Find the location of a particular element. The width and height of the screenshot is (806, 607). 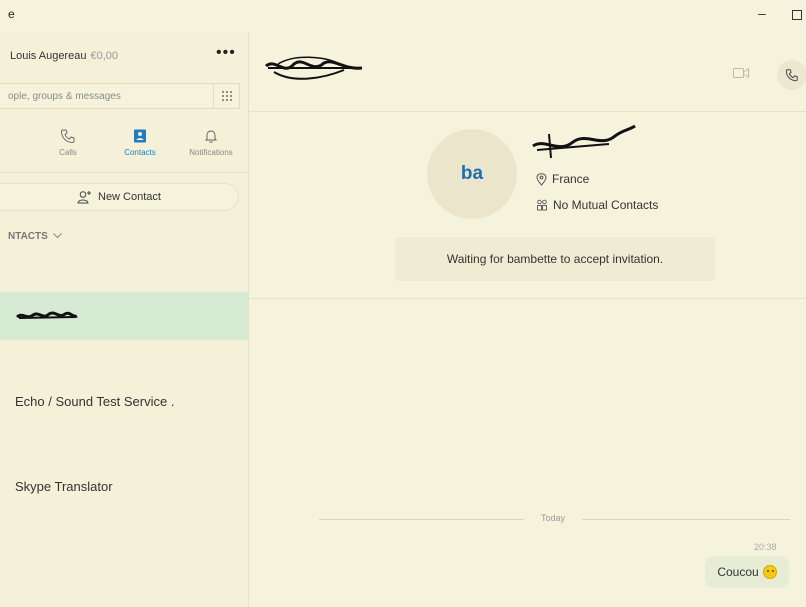

mutual-contacts-text: No Mutual Contacts is located at coordinates (606, 205).